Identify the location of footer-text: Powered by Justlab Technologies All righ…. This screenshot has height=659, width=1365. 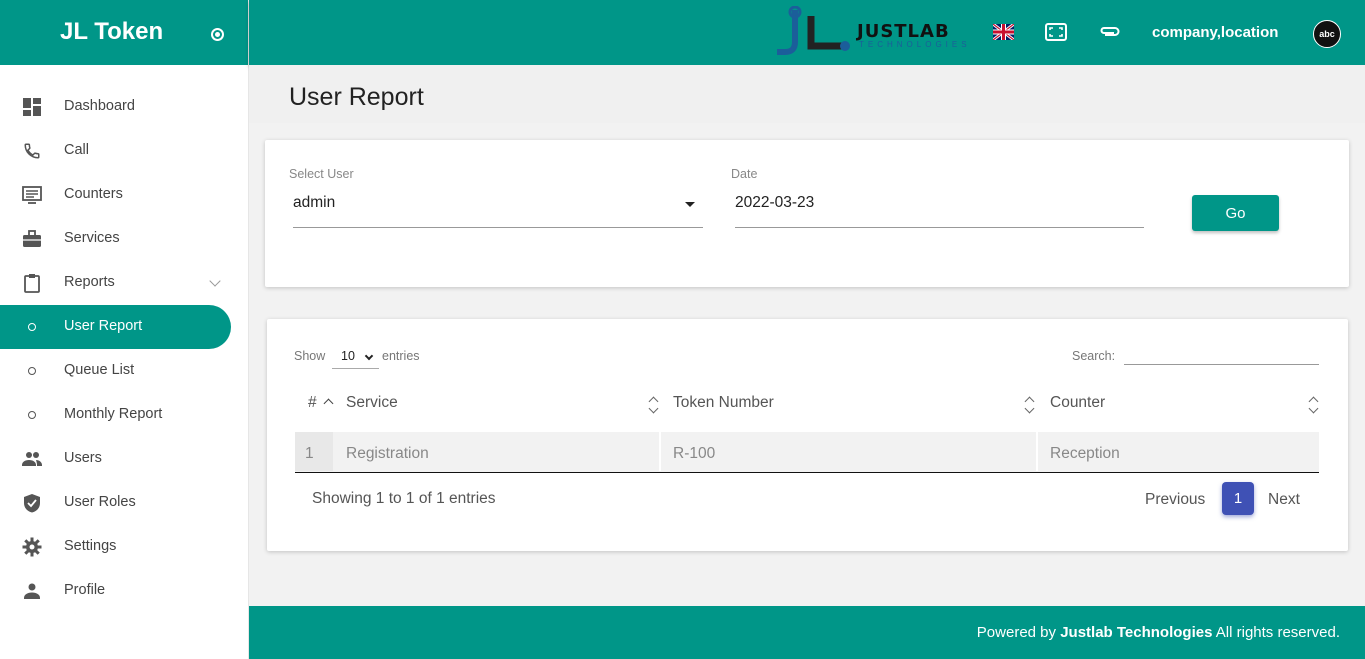
(1158, 632).